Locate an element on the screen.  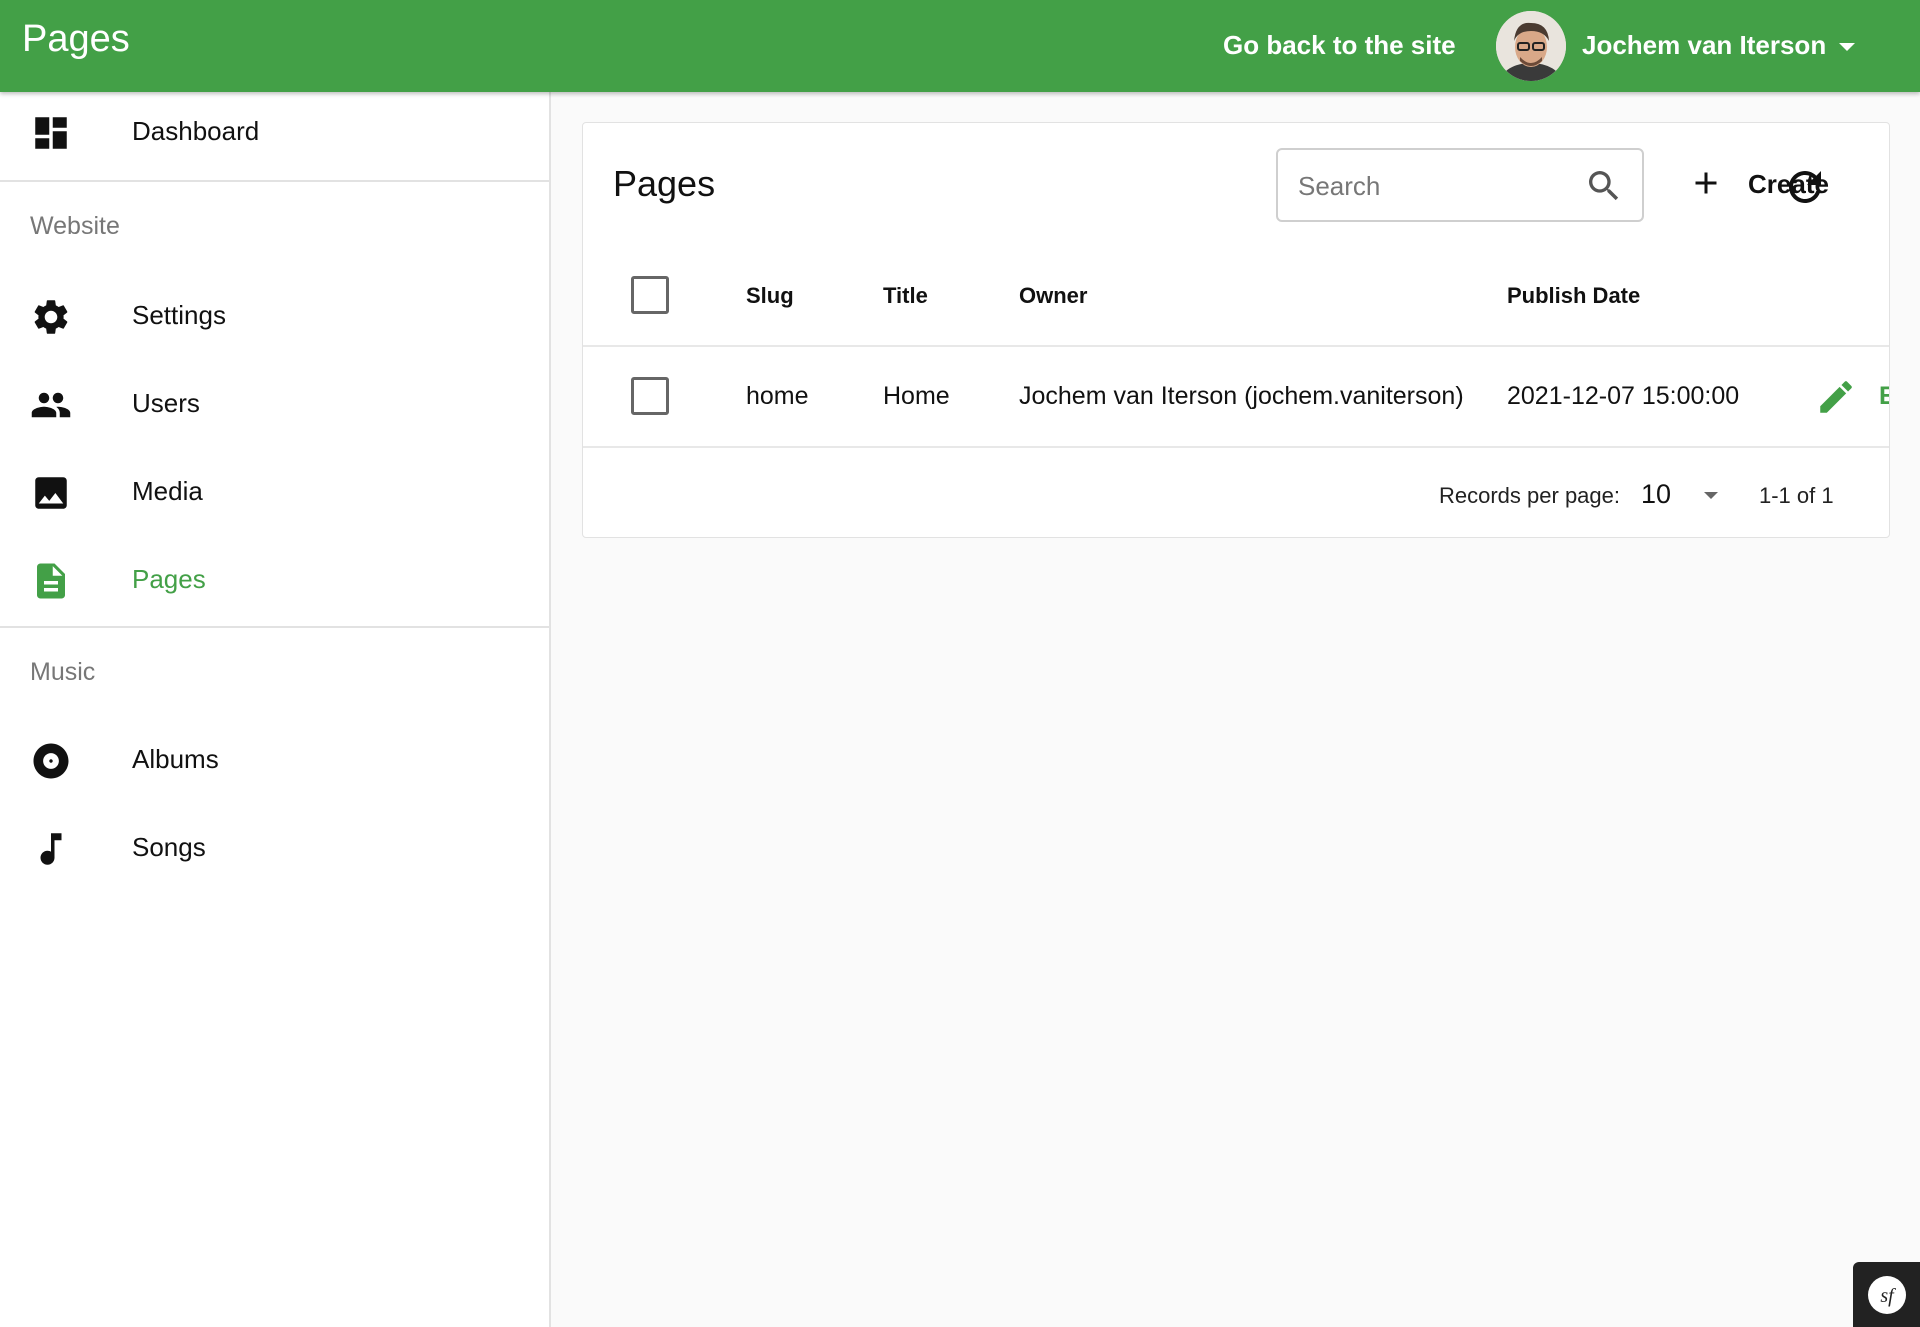
app-title: Pages is located at coordinates (76, 39).